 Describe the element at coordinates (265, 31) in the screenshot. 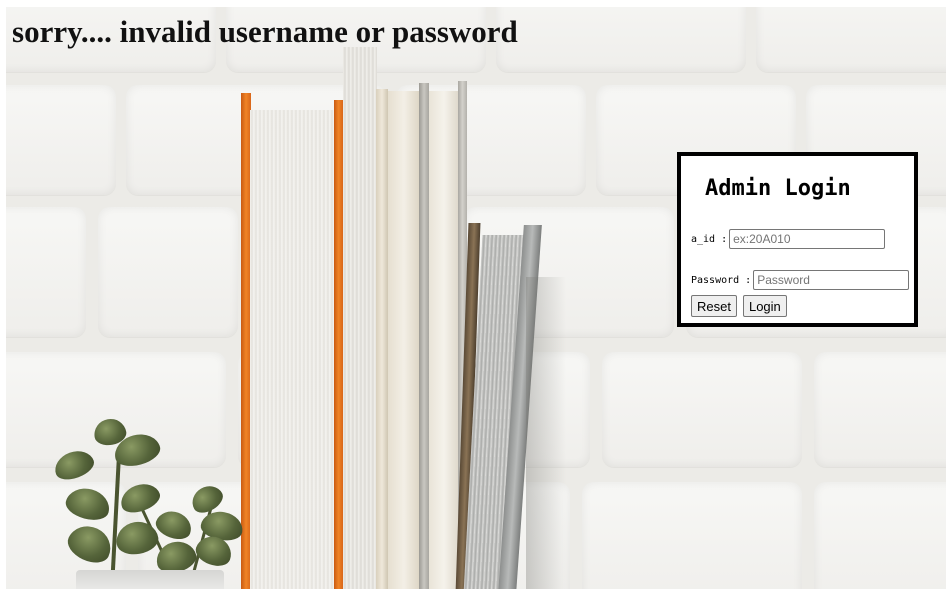

I see `error-message: sorry.... invalid username or password` at that location.